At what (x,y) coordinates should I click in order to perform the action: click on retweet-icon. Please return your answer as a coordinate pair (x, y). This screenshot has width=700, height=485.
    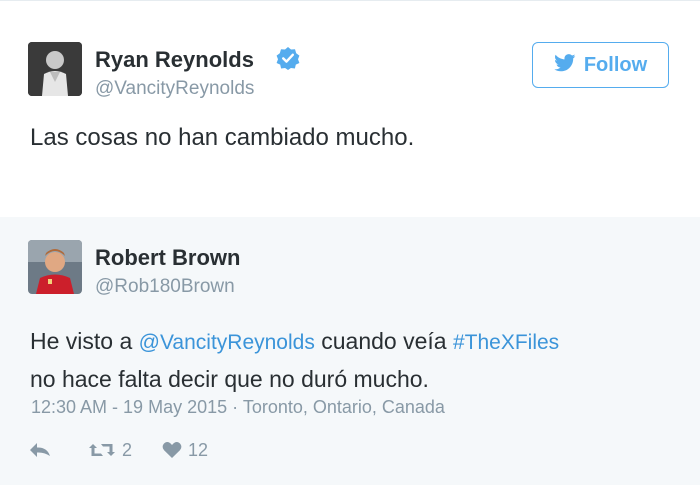
    Looking at the image, I should click on (102, 450).